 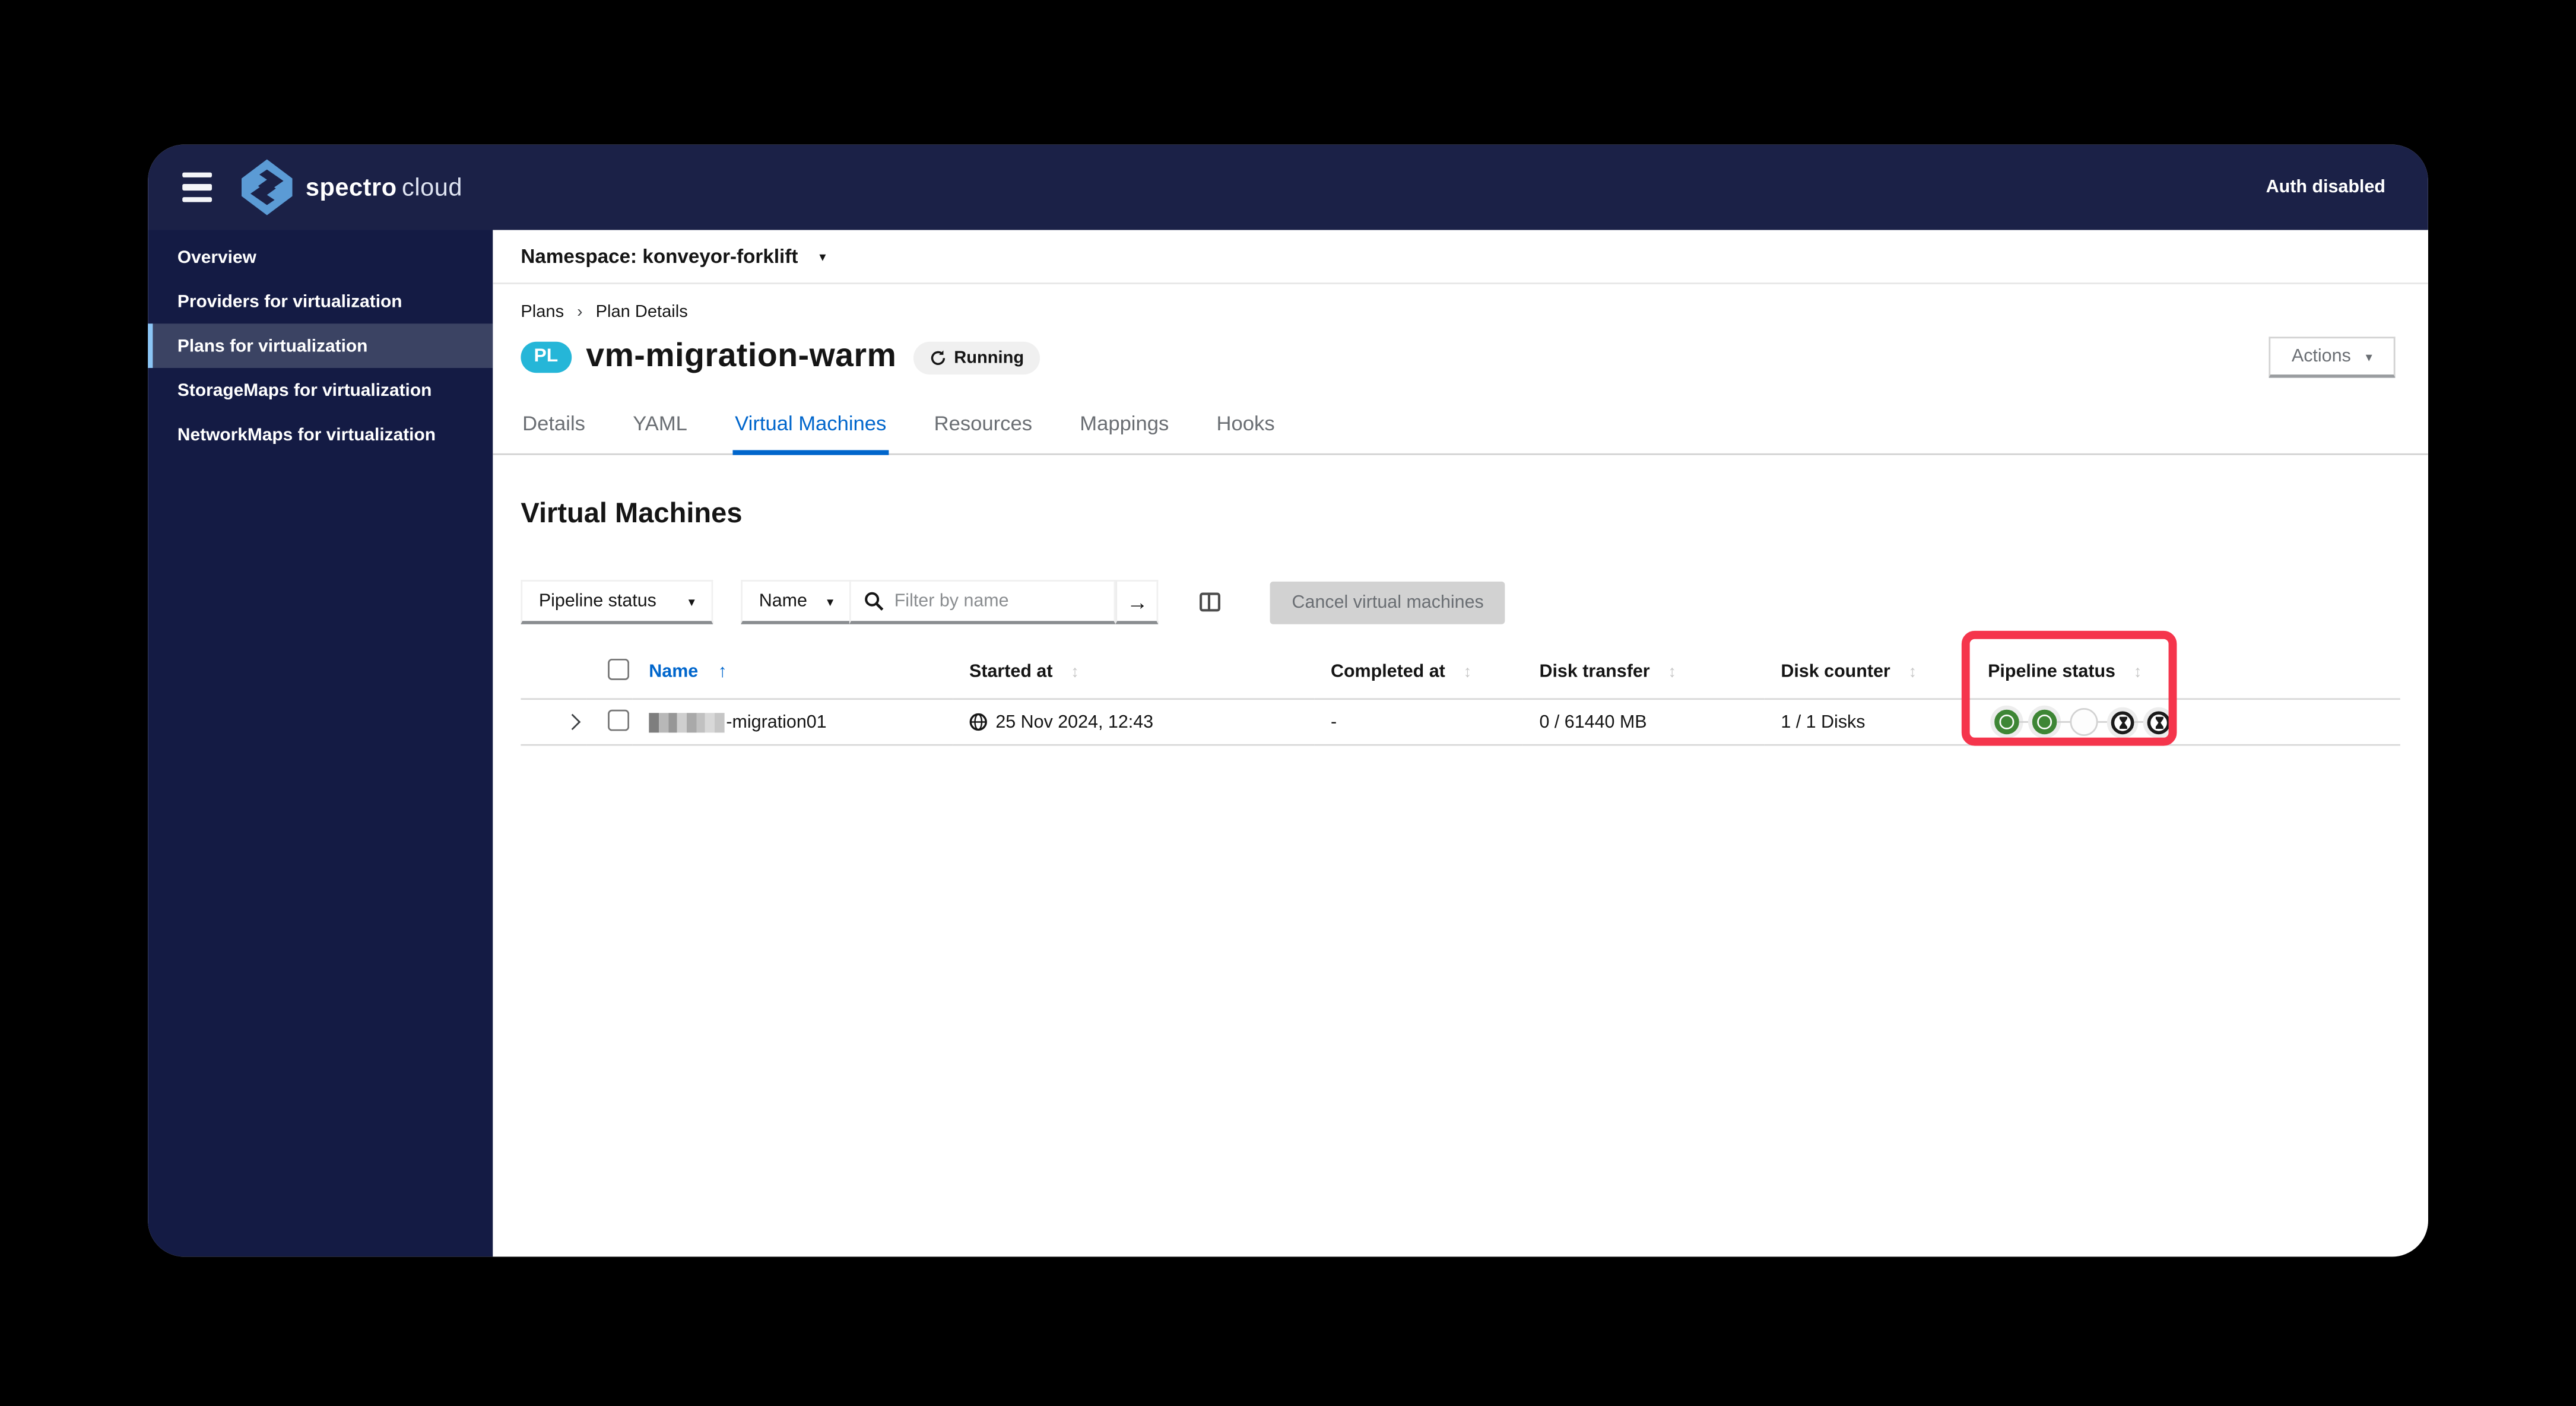 What do you see at coordinates (553, 429) in the screenshot?
I see `tab-details: Details` at bounding box center [553, 429].